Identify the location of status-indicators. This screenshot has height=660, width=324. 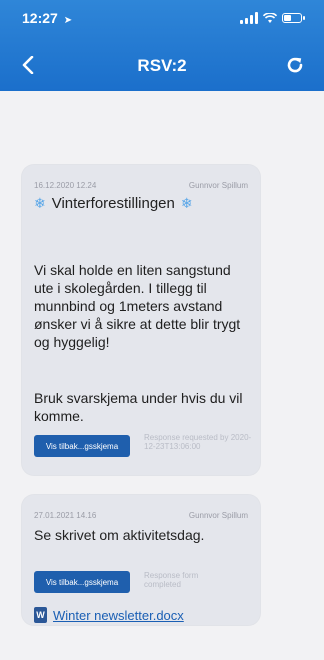
(272, 18).